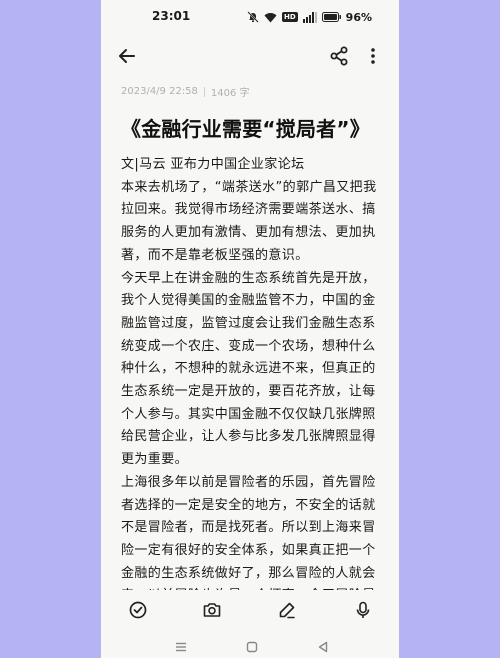 The image size is (500, 658). I want to click on checklist-icon, so click(138, 610).